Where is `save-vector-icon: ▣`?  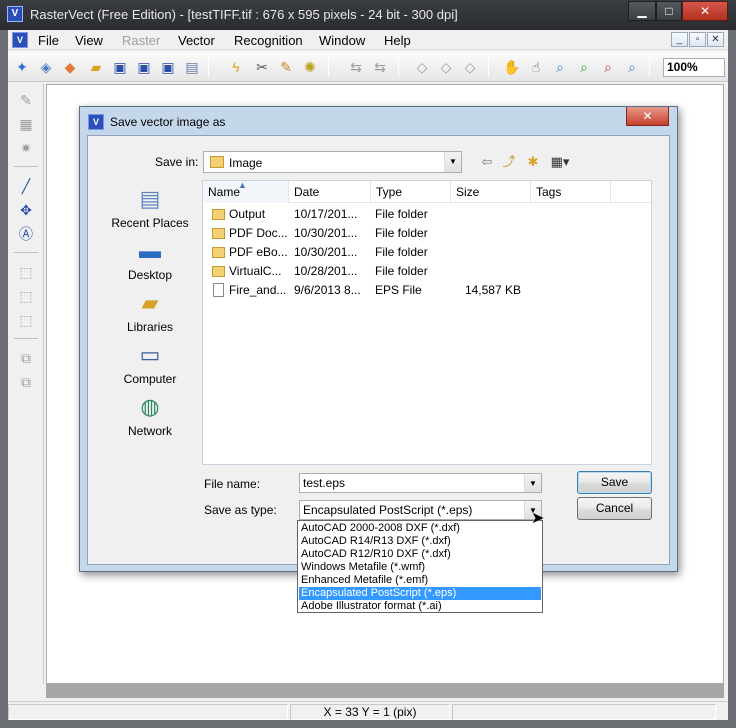 save-vector-icon: ▣ is located at coordinates (144, 67).